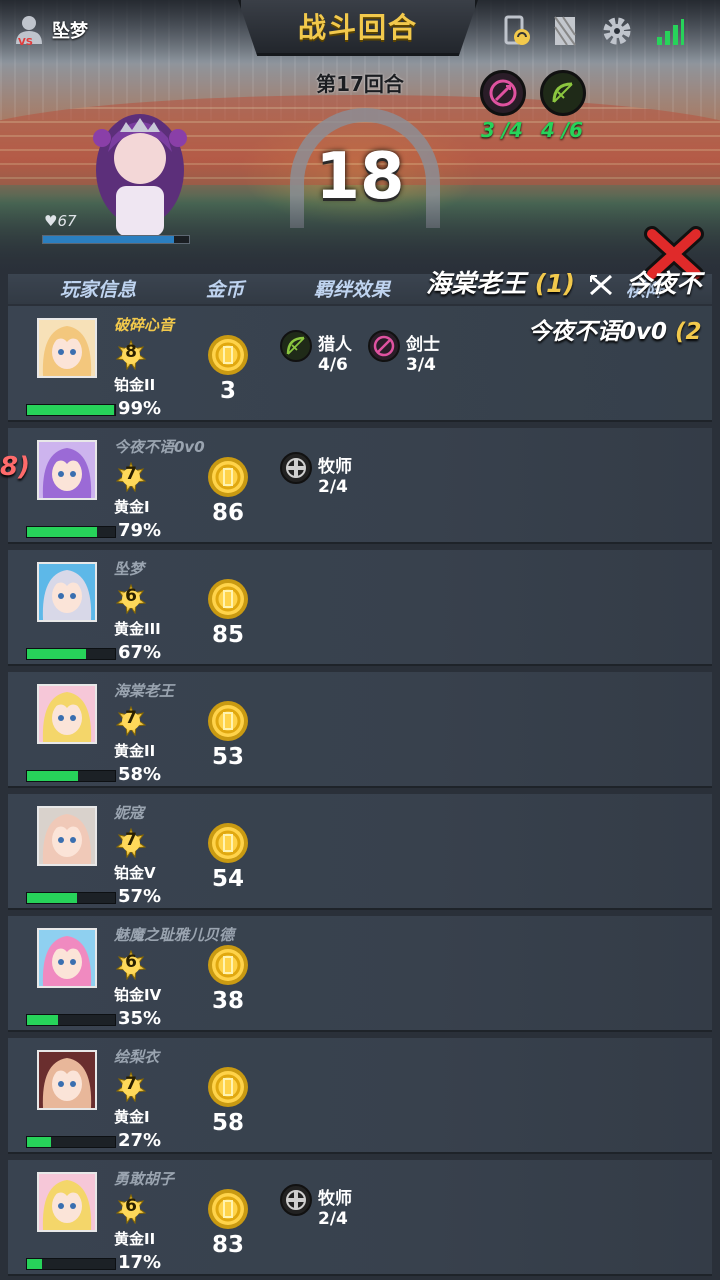  I want to click on gold-amount: 85, so click(227, 635).